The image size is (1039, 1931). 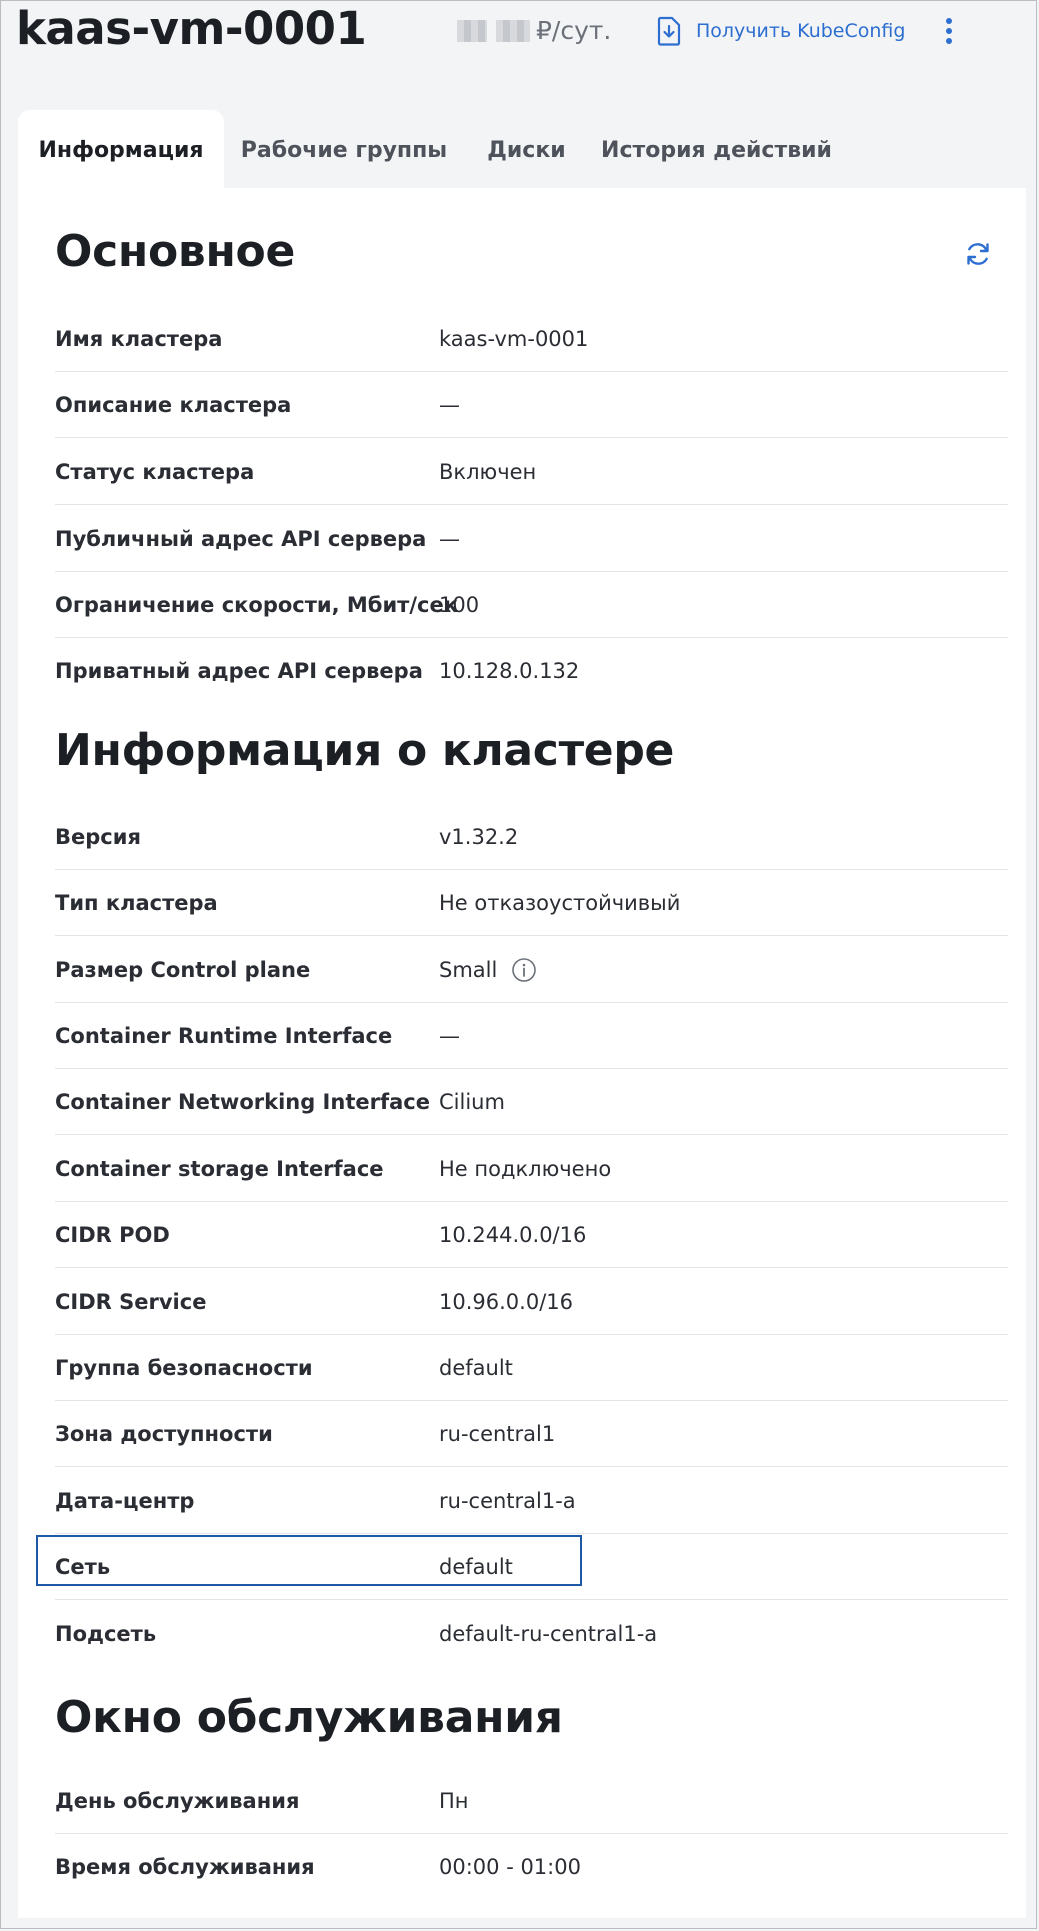 I want to click on info-icon, so click(x=524, y=970).